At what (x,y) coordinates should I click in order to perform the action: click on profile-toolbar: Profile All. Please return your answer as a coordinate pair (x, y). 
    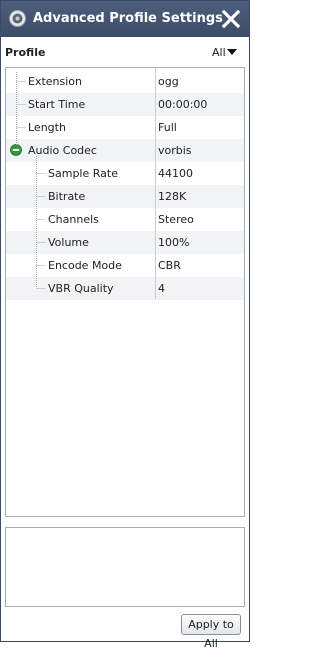
    Looking at the image, I should click on (125, 52).